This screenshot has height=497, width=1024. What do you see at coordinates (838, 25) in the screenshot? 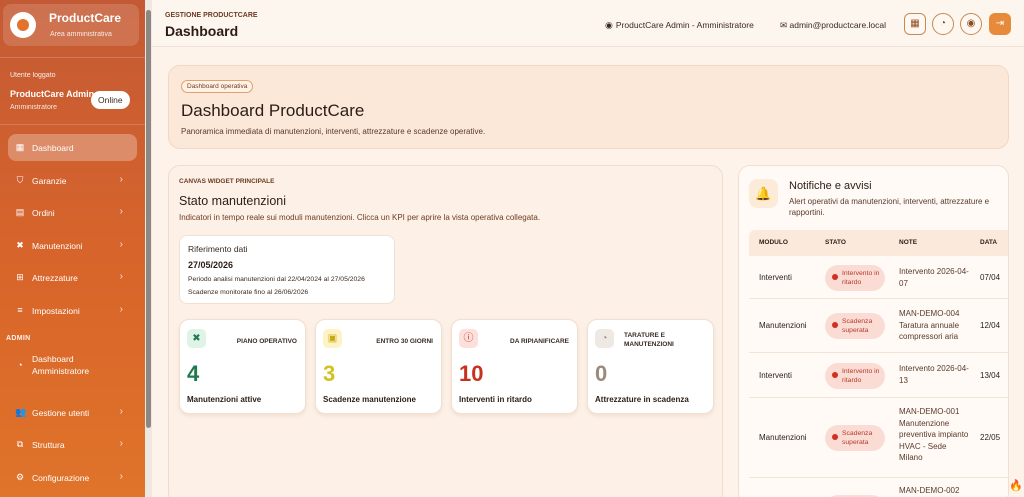
I see `header-email-label: admin@productcare.local` at bounding box center [838, 25].